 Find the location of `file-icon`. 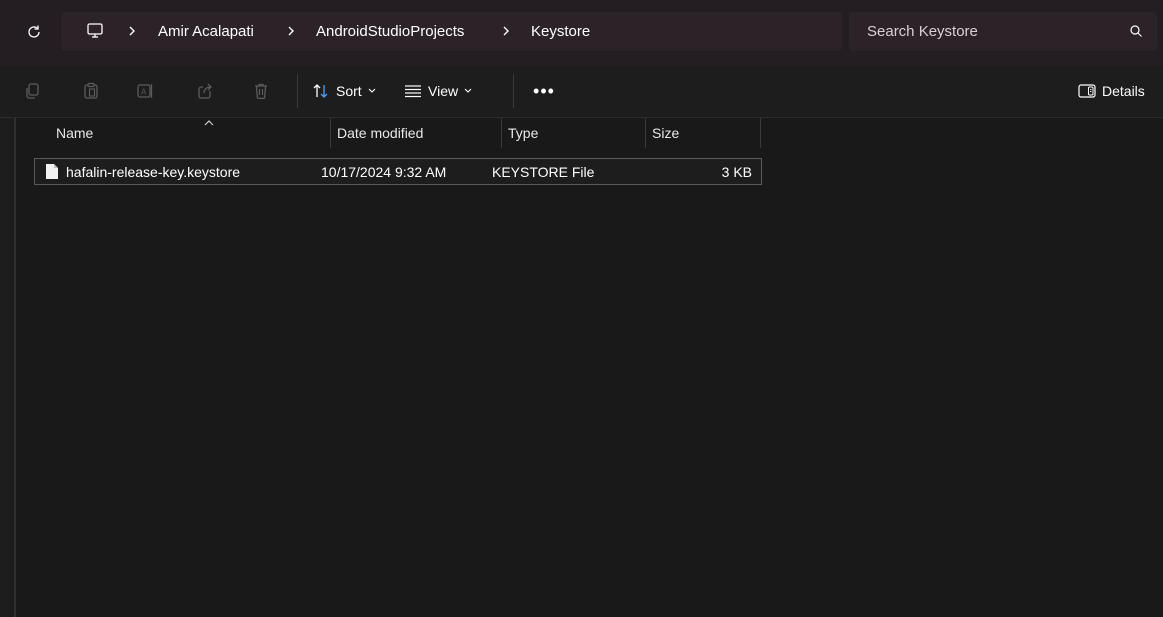

file-icon is located at coordinates (52, 171).